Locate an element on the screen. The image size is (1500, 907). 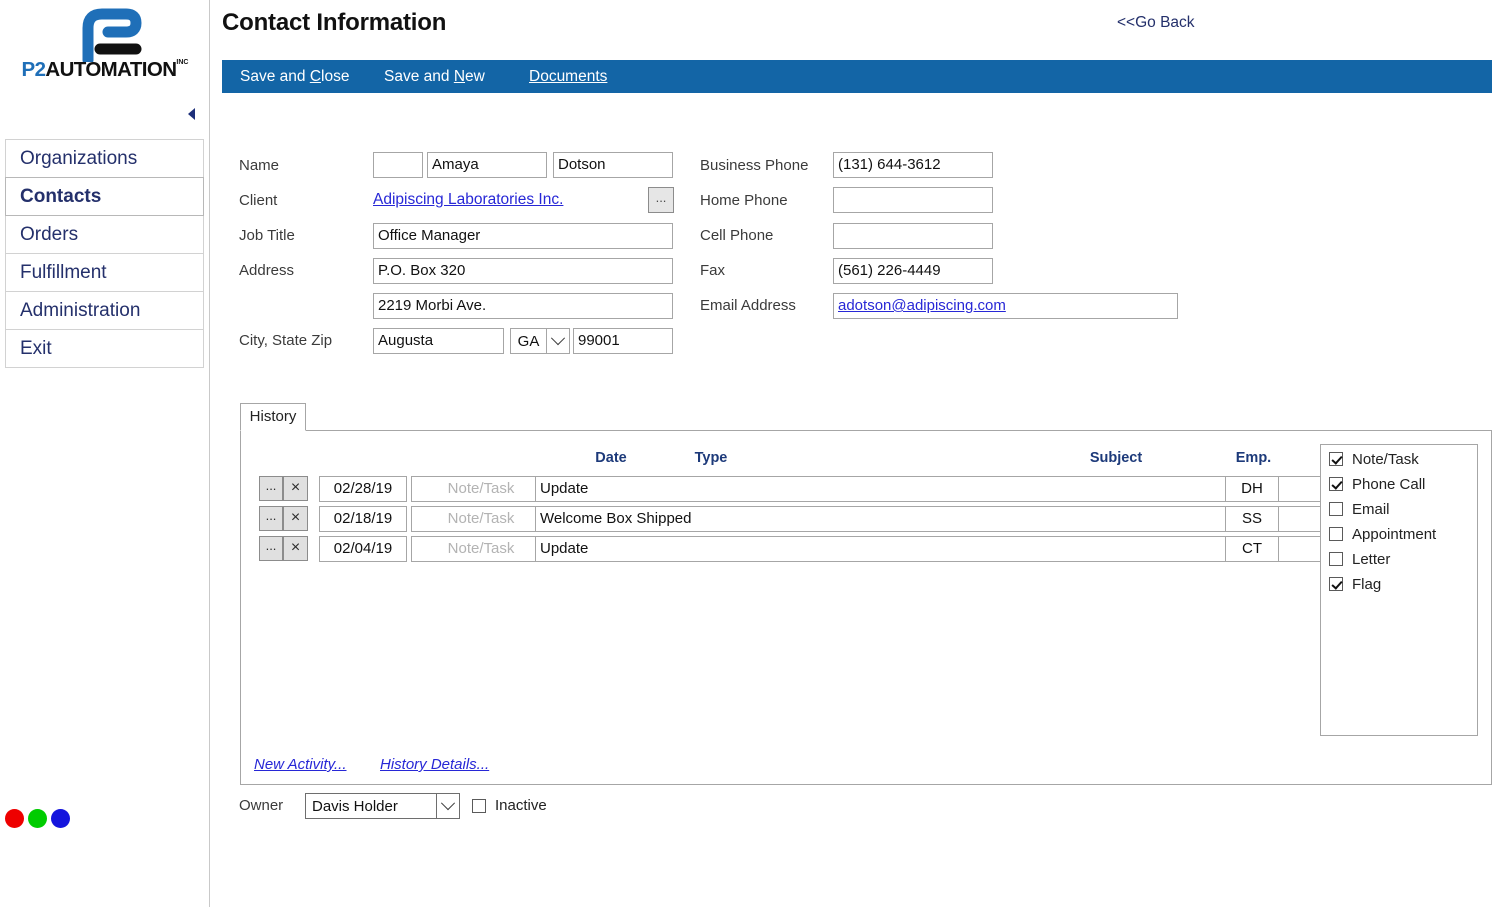
sidebar-item-administration: Administration is located at coordinates (104, 310).